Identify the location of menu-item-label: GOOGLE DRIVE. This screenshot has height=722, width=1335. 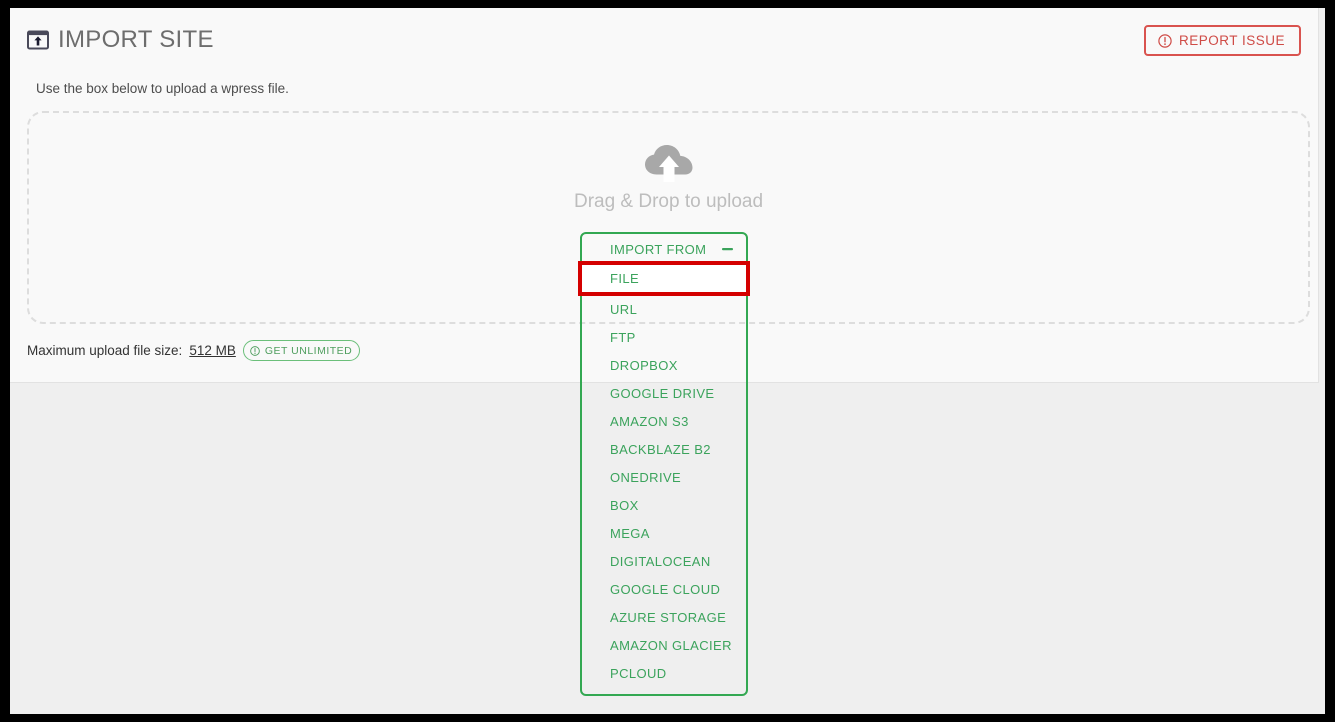
(662, 393).